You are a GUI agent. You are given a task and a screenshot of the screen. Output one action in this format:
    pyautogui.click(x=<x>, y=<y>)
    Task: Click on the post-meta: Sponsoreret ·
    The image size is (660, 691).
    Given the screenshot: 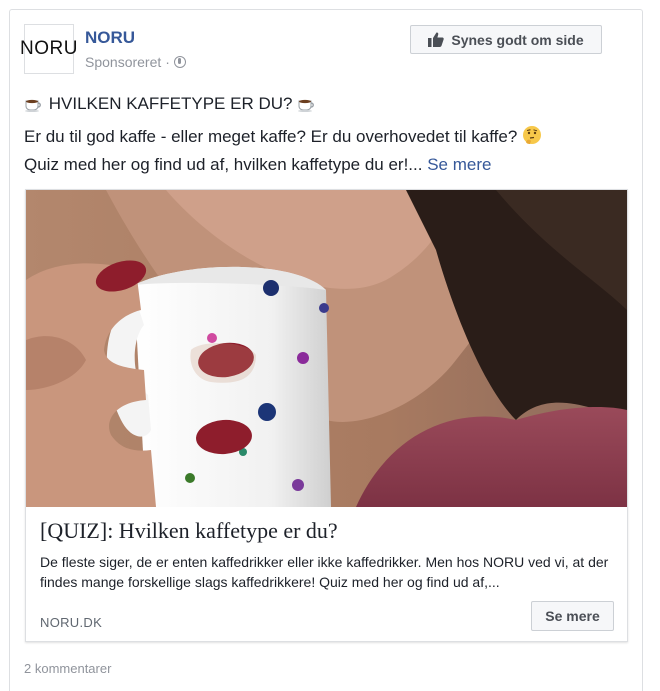 What is the action you would take?
    pyautogui.click(x=135, y=62)
    